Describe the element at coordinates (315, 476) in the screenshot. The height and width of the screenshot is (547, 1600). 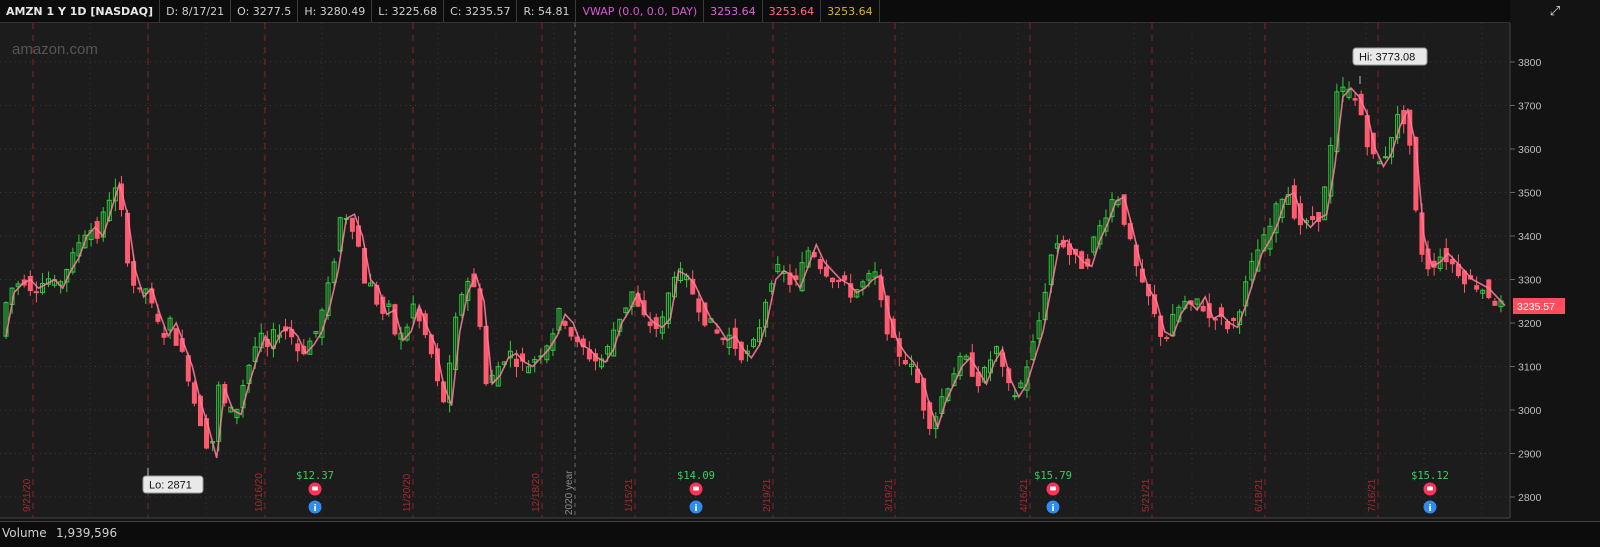
I see `dividend-label: $12.37` at that location.